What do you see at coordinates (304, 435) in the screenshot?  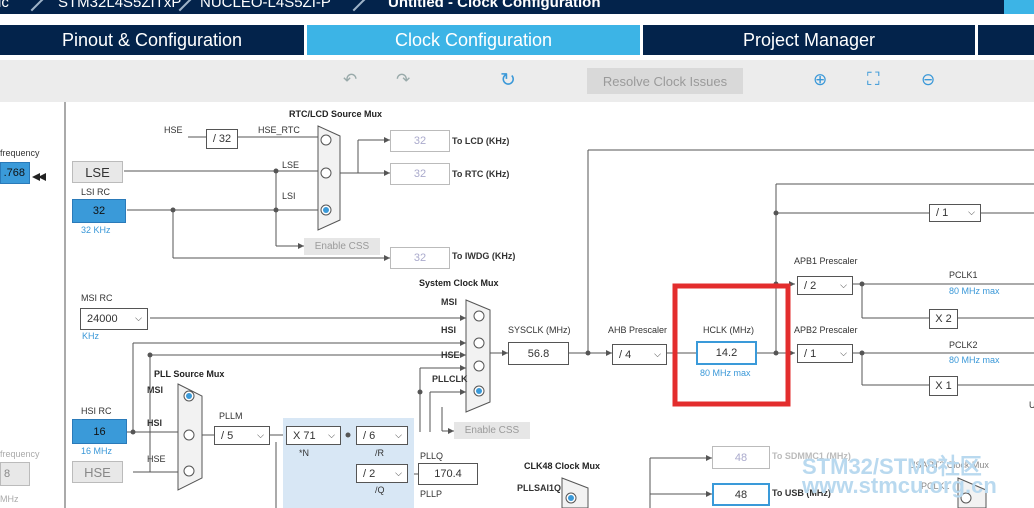 I see `plln-value: X 71` at bounding box center [304, 435].